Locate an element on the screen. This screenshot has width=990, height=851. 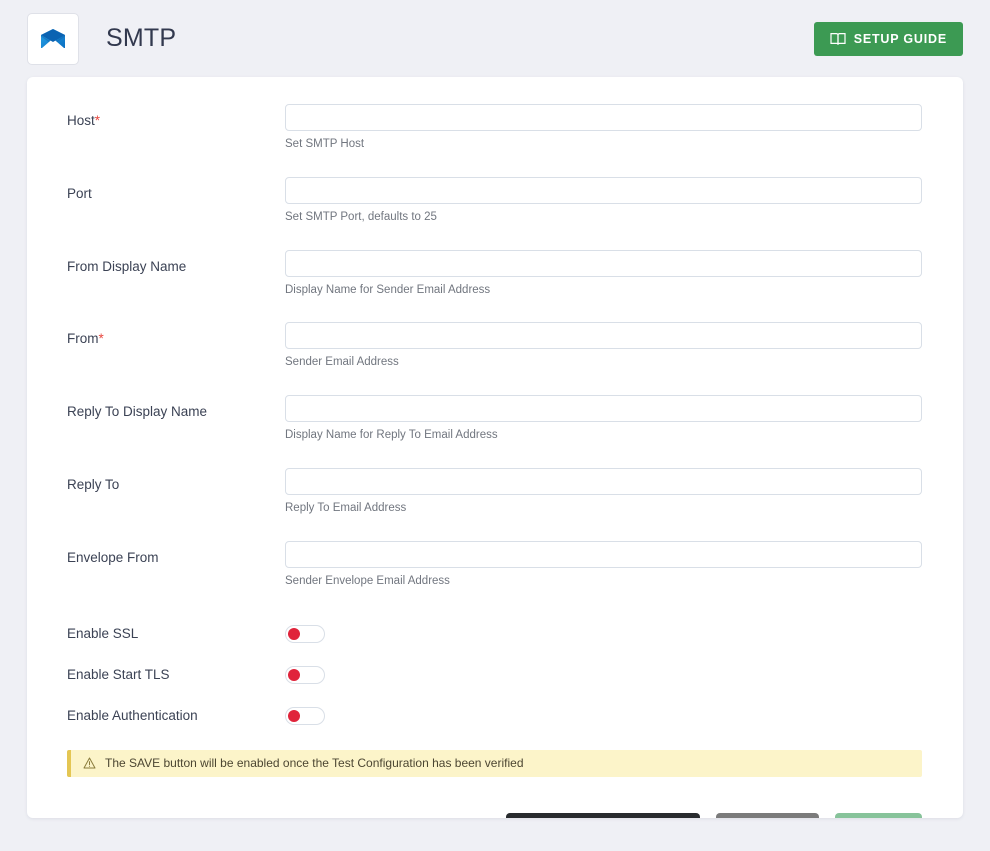
field-label-host-text: Host is located at coordinates (81, 120).